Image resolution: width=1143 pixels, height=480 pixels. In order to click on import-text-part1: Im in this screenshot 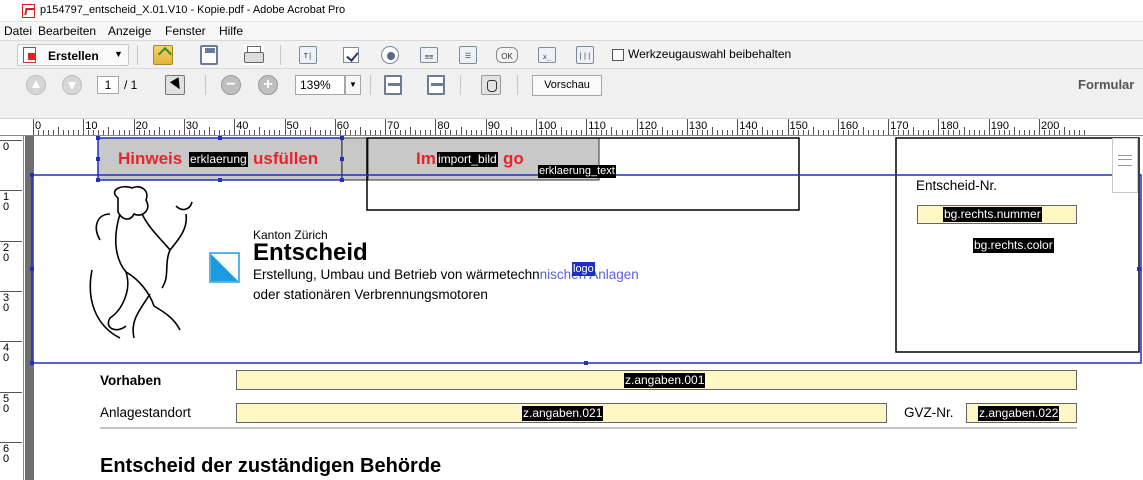, I will do `click(426, 158)`.